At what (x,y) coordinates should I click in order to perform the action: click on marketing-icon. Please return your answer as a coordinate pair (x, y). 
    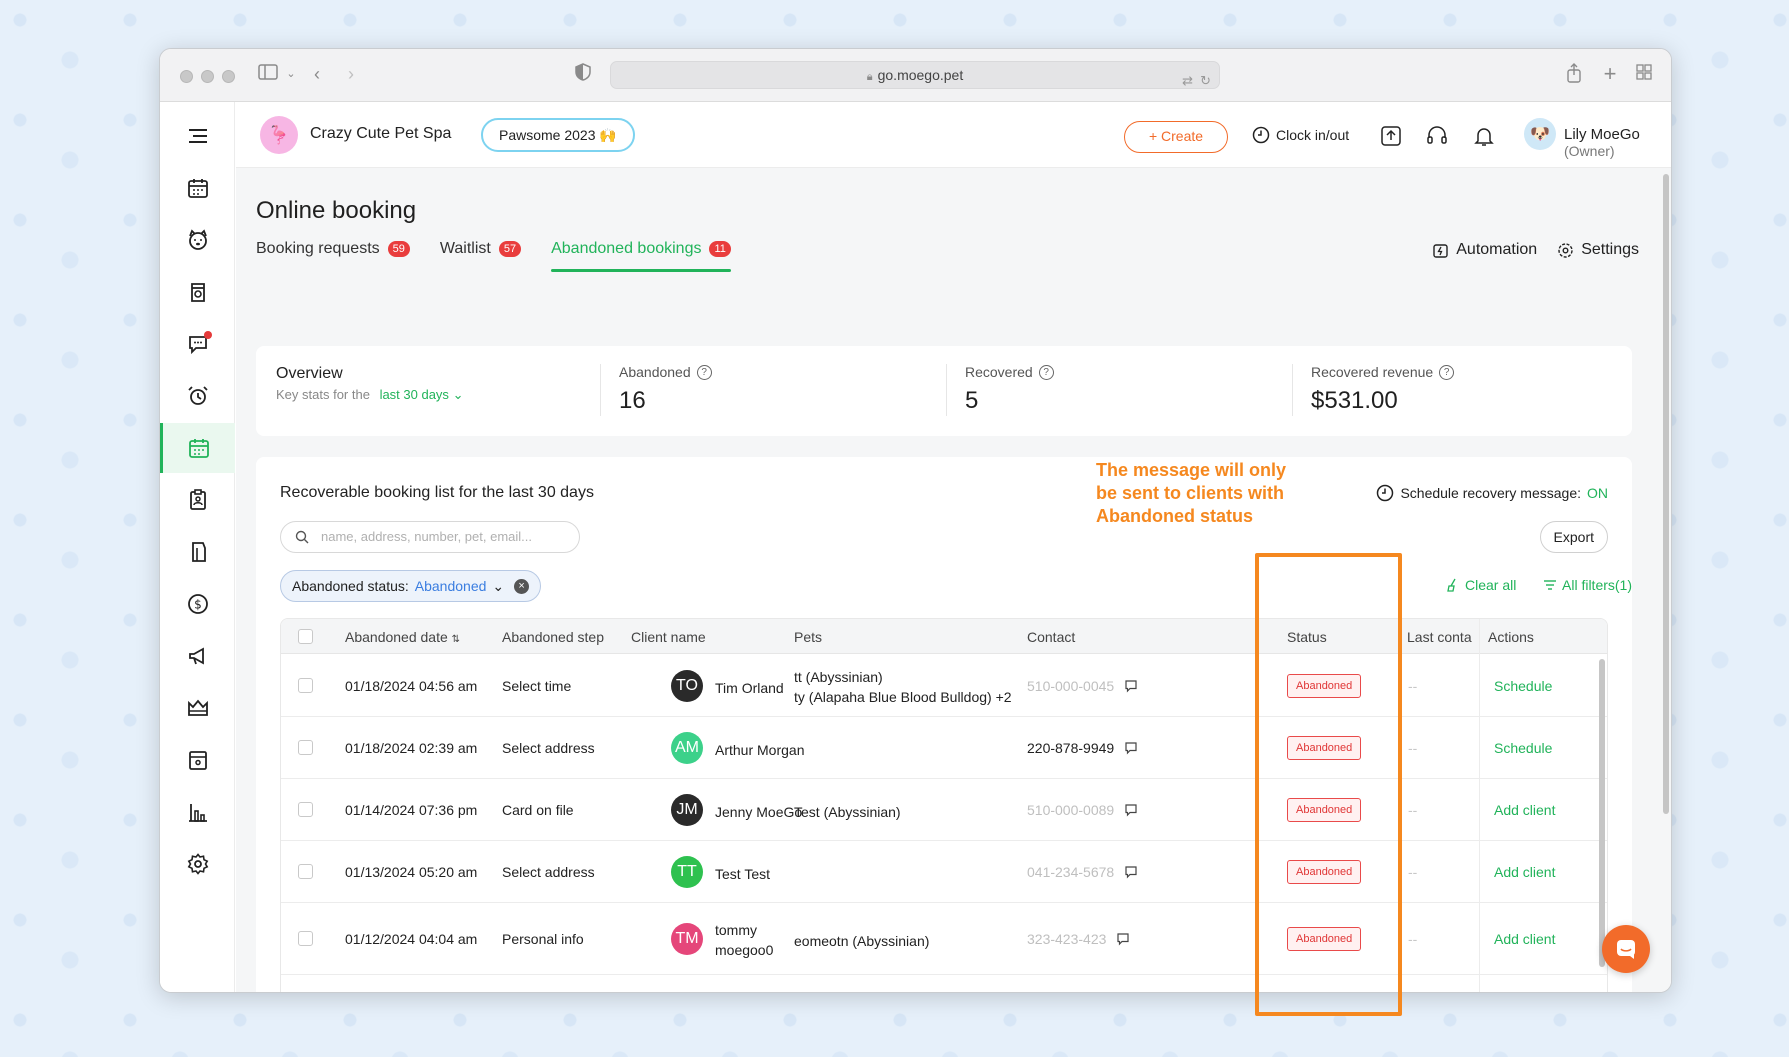
    Looking at the image, I should click on (197, 656).